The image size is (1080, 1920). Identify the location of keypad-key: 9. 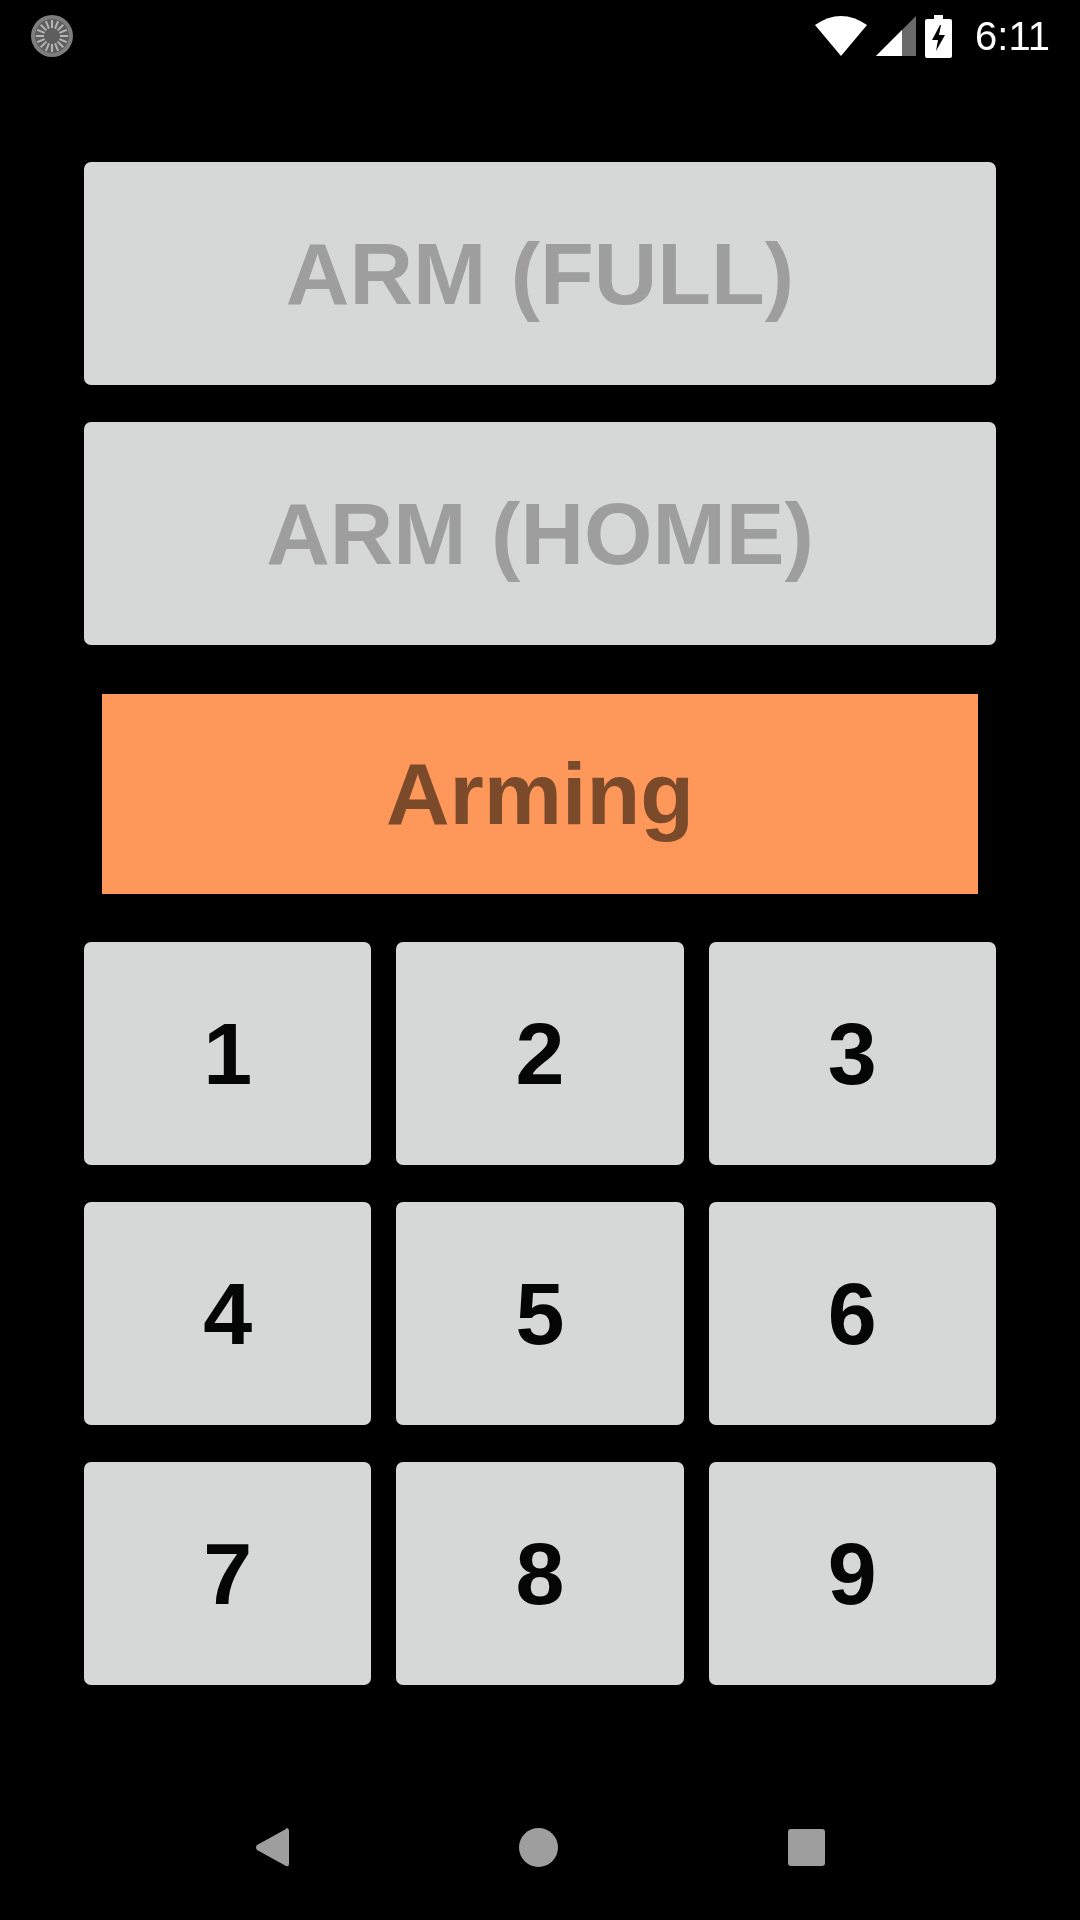
(852, 1573).